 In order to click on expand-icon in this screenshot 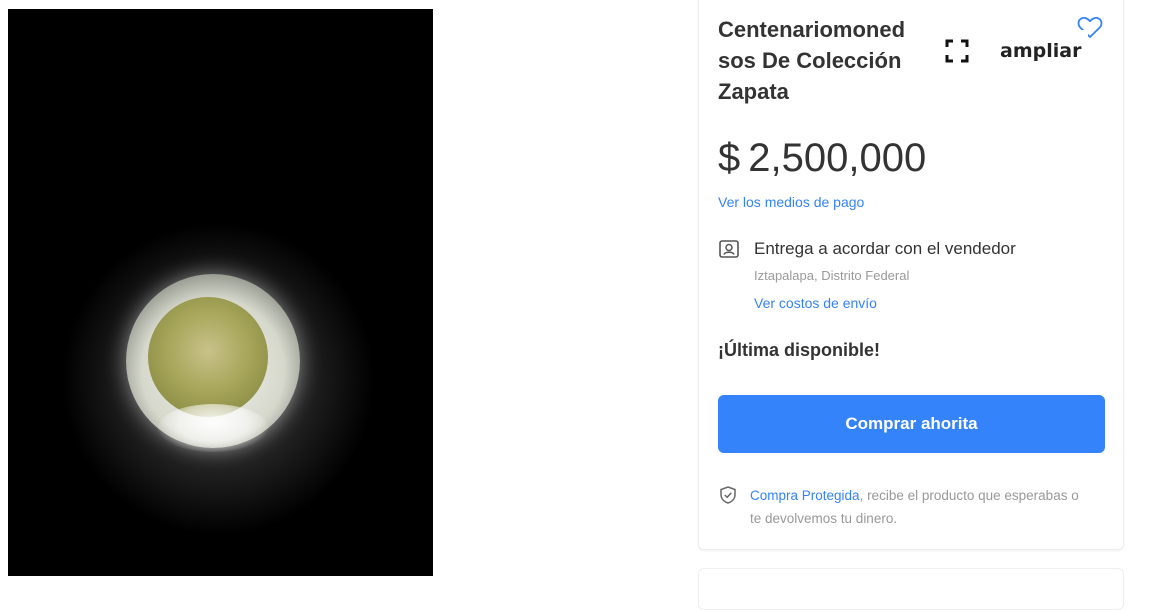, I will do `click(957, 51)`.